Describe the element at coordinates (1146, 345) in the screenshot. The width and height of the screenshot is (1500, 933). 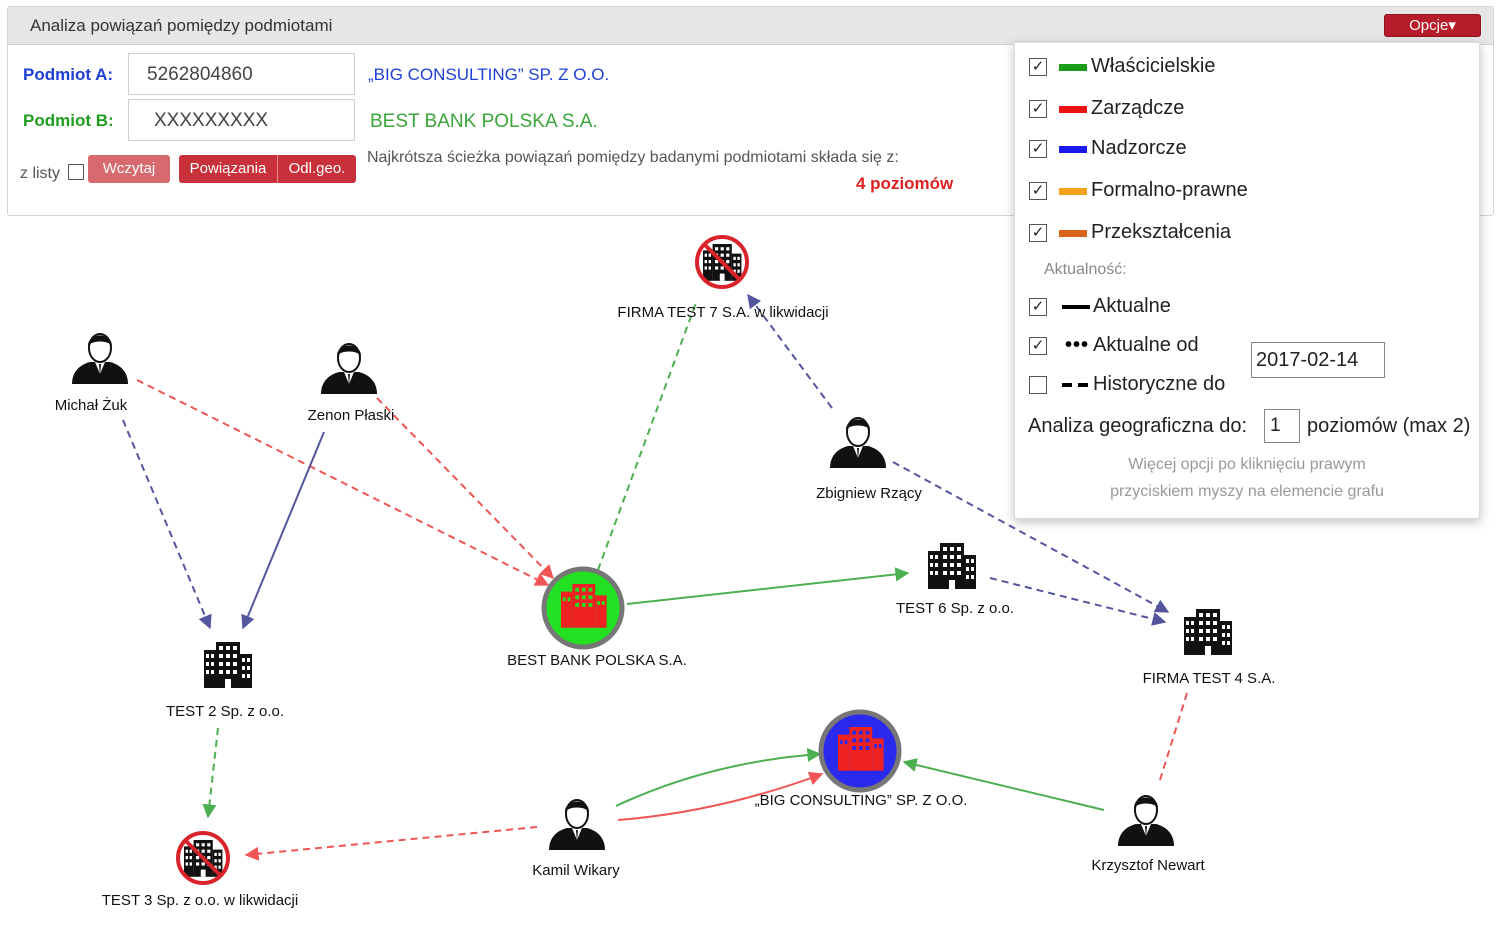
I see `actuality-label: Aktualne od` at that location.